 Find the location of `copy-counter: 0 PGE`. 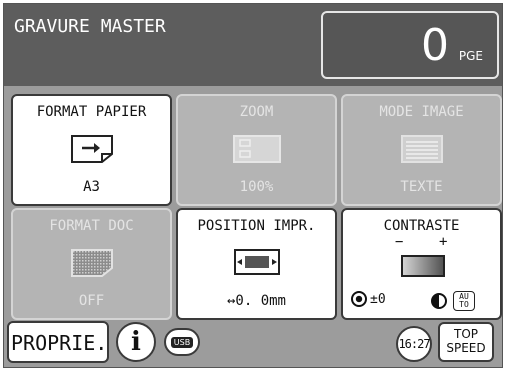

copy-counter: 0 PGE is located at coordinates (410, 45).